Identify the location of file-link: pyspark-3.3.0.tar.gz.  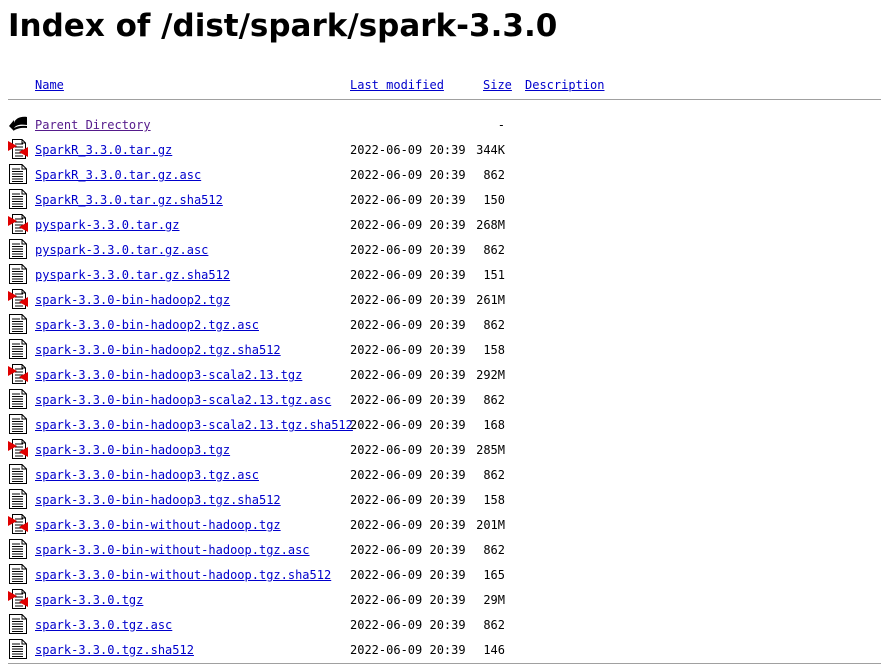
(107, 225).